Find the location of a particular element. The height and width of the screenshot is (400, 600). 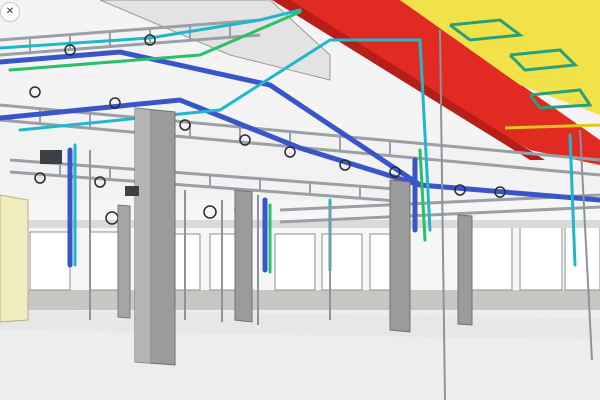

close-button: ✕ is located at coordinates (10, 12).